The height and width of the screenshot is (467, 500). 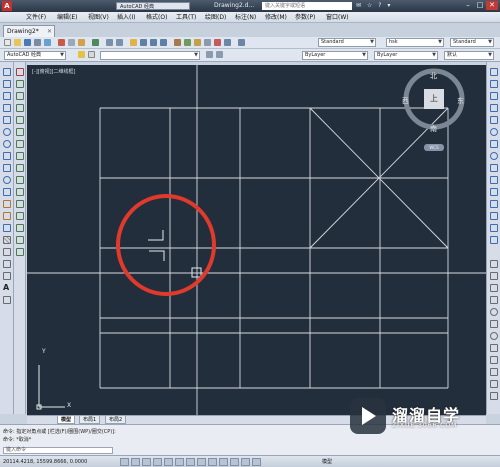 What do you see at coordinates (126, 17) in the screenshot?
I see `menu-insert: 插入(I)` at bounding box center [126, 17].